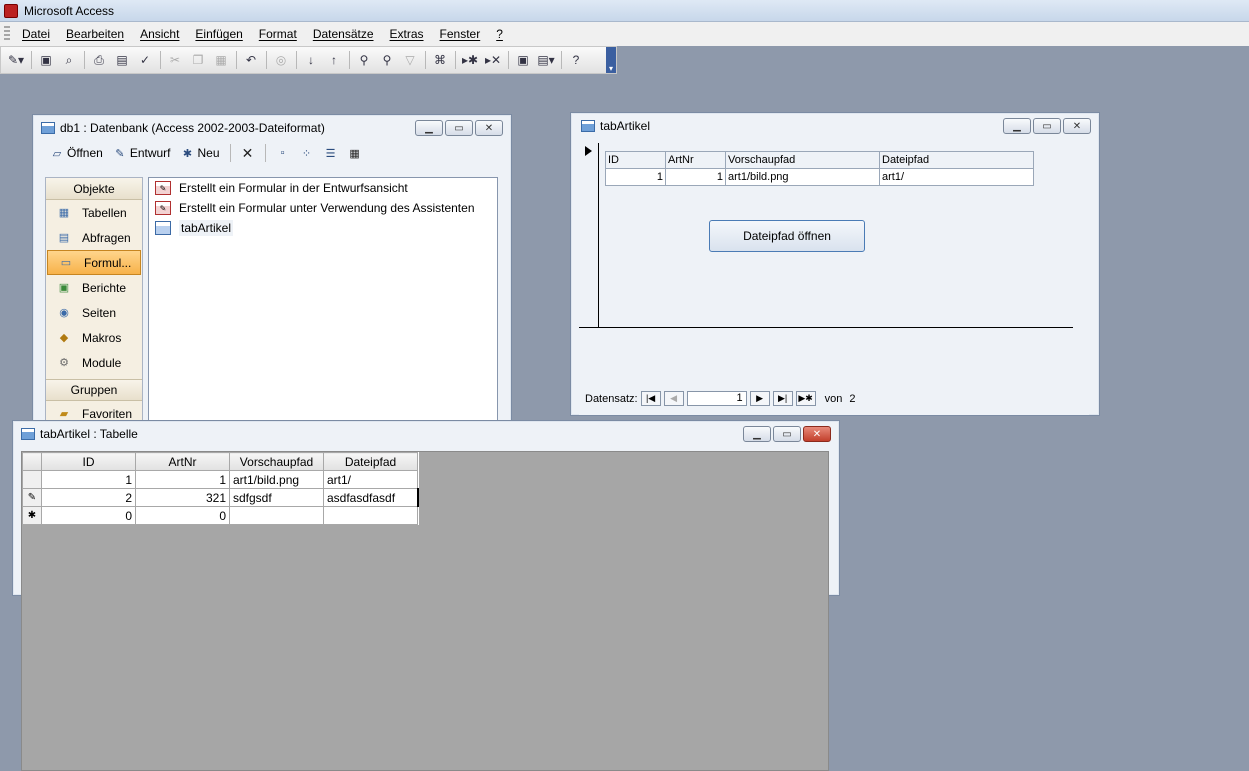  I want to click on delete-button: ✕, so click(248, 153).